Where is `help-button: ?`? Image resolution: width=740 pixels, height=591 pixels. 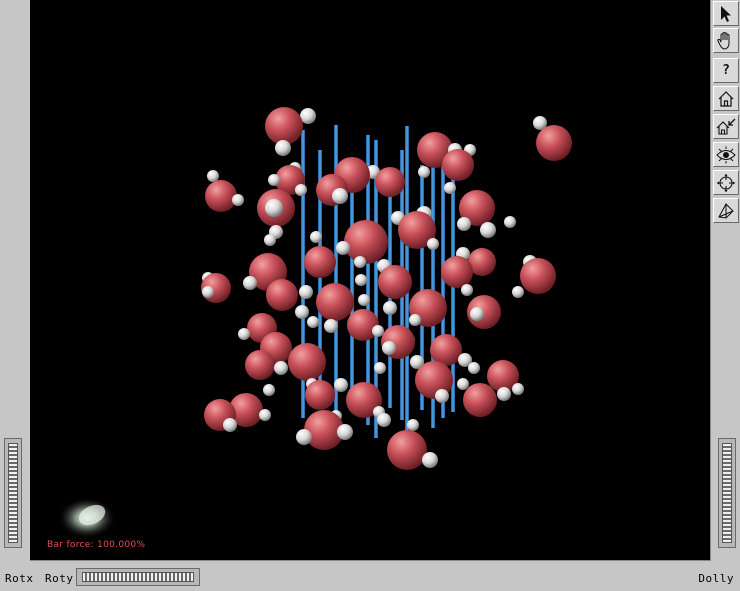
help-button: ? is located at coordinates (726, 70).